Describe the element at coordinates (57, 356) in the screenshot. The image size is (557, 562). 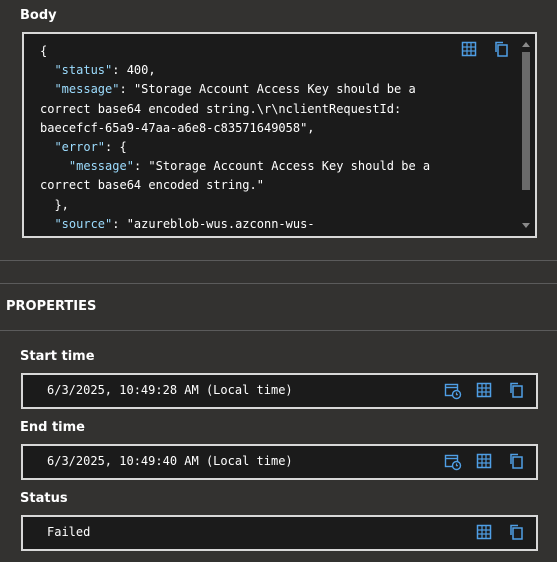
I see `start-time-label: Start time` at that location.